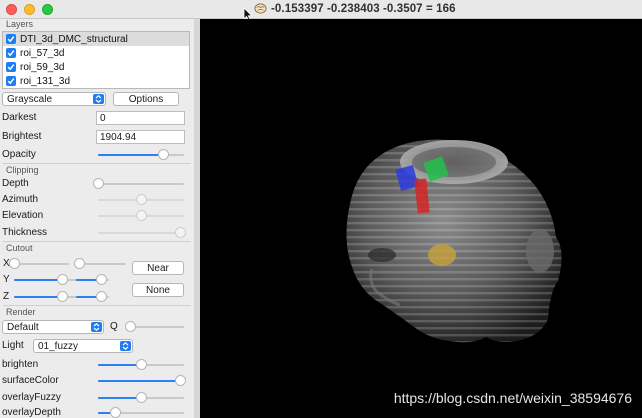 The image size is (642, 418). I want to click on brighten-label: brighten, so click(20, 364).